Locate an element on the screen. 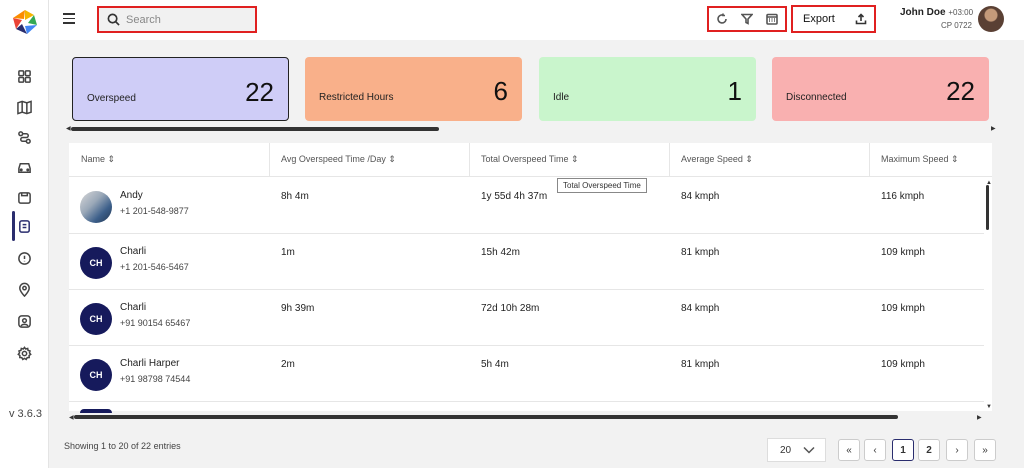 The width and height of the screenshot is (1024, 468). total-overspeed-cell: 5h 4m is located at coordinates (495, 364).